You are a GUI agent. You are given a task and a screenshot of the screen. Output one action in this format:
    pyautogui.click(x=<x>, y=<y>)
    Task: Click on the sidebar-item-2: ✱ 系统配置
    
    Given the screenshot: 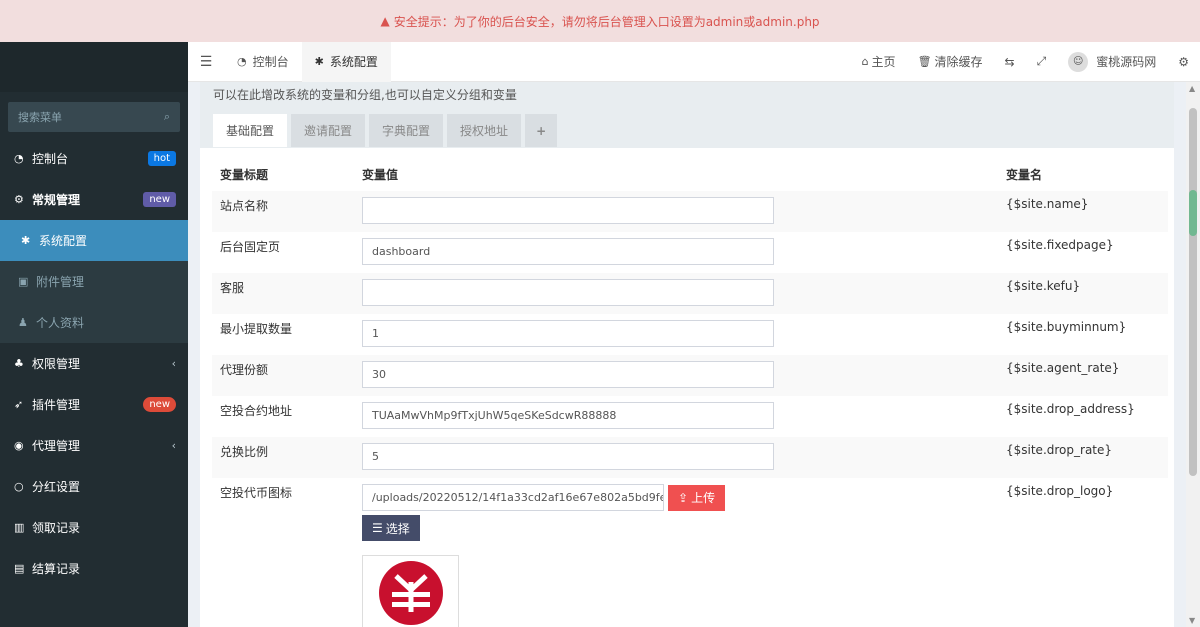 What is the action you would take?
    pyautogui.click(x=94, y=240)
    